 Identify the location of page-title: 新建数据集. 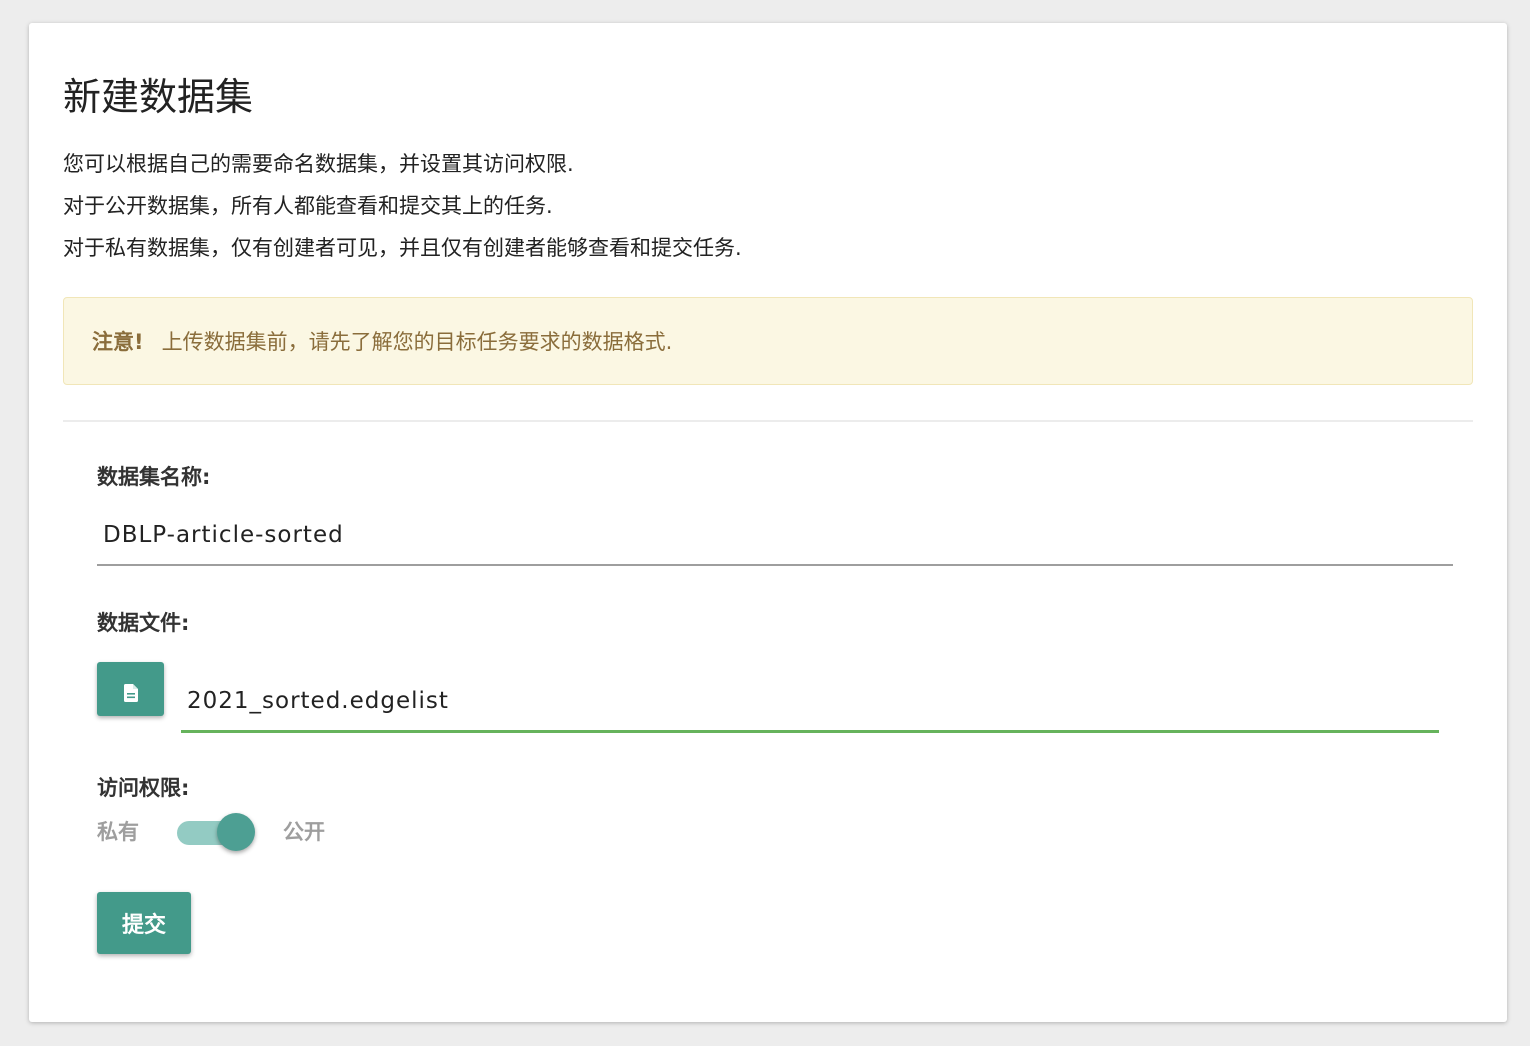
(158, 97).